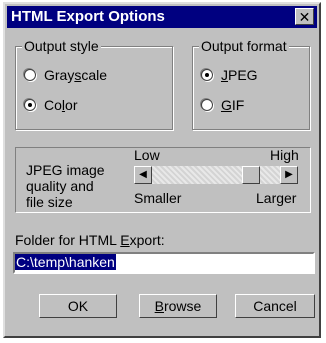 The width and height of the screenshot is (326, 343). I want to click on dialog-title: HTML Export Options, so click(88, 16).